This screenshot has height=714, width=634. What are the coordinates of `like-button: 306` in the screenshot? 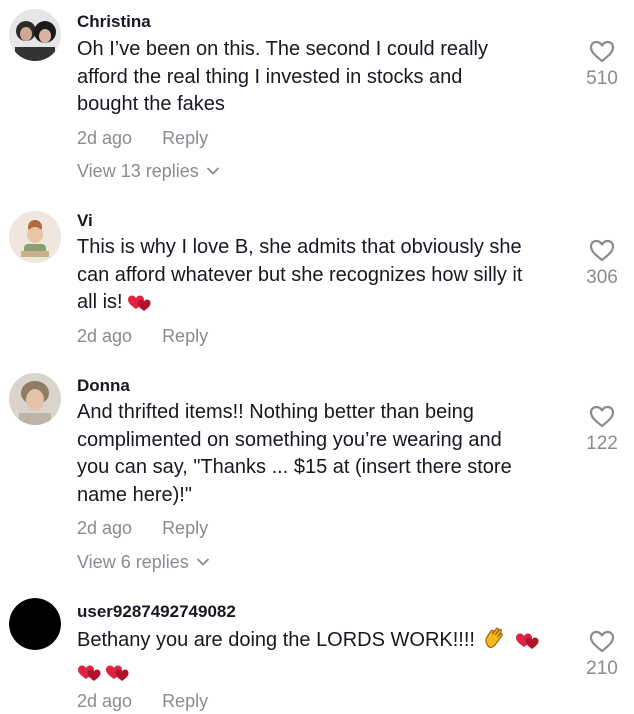 It's located at (602, 264).